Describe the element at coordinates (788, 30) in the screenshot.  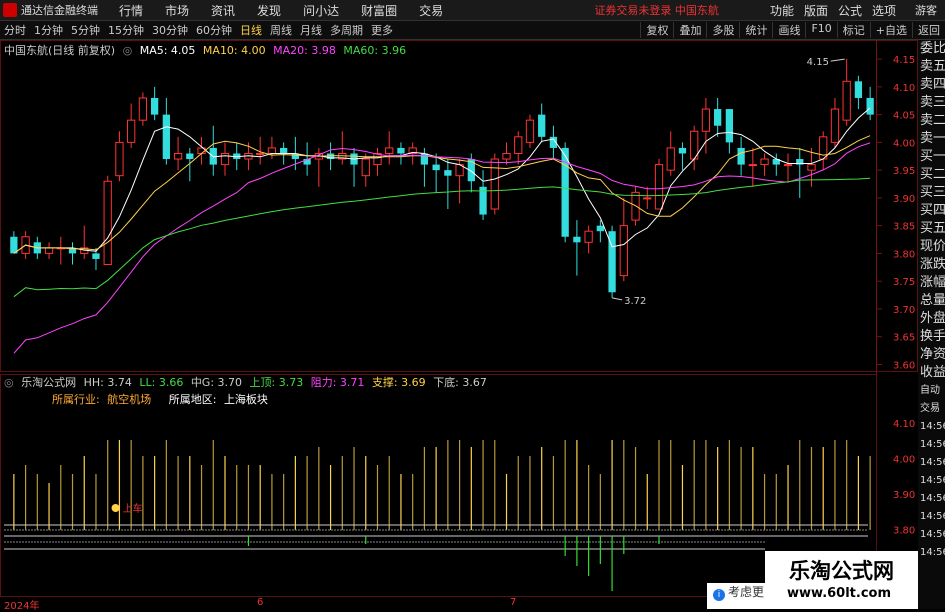
I see `tool-4: 画线` at that location.